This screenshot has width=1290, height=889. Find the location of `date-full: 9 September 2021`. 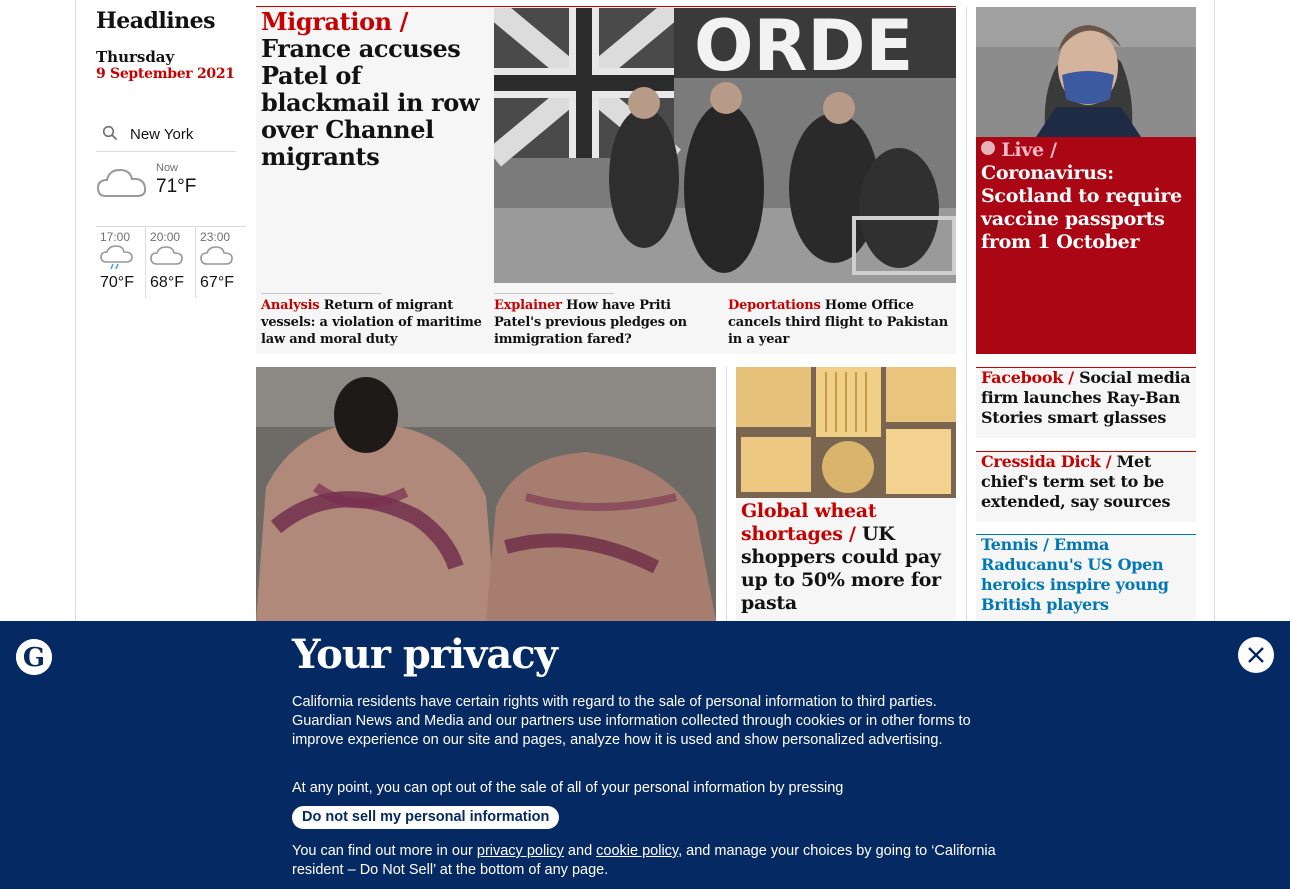

date-full: 9 September 2021 is located at coordinates (165, 74).